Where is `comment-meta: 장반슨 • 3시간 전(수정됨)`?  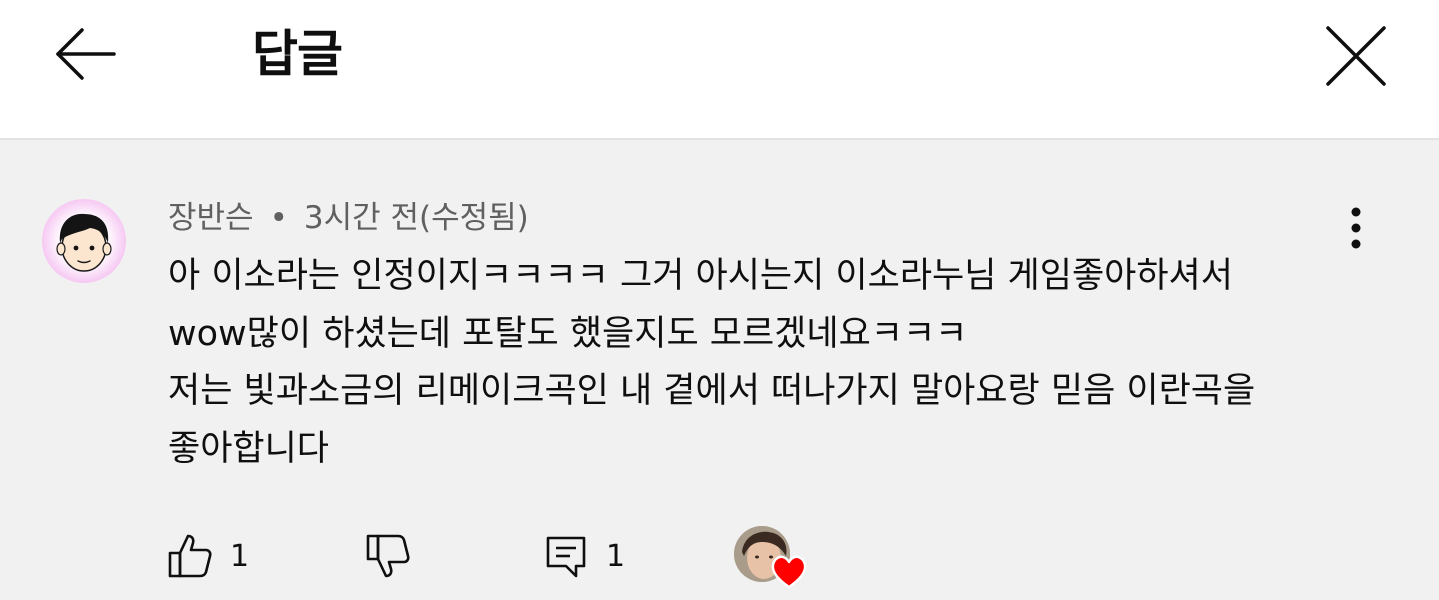 comment-meta: 장반슨 • 3시간 전(수정됨) is located at coordinates (348, 218).